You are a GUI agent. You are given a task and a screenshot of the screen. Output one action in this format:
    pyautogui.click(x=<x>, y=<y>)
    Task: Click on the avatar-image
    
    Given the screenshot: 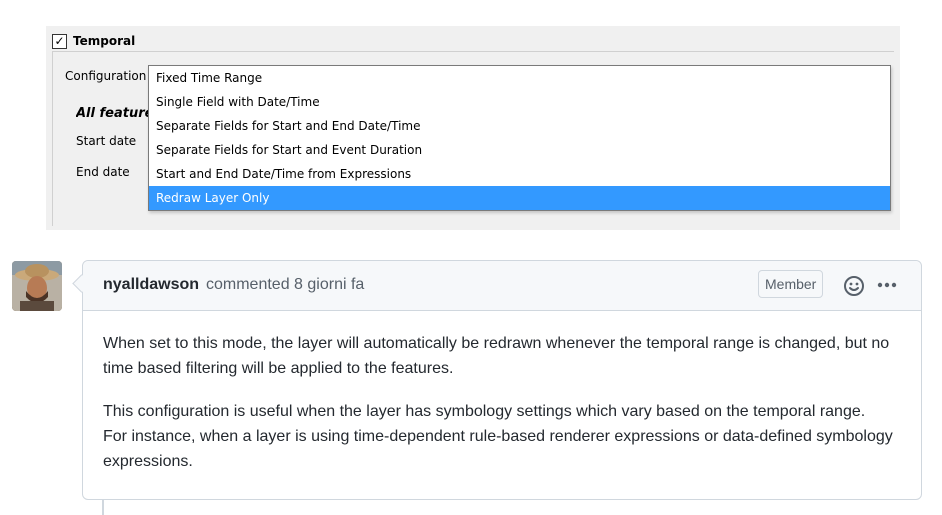 What is the action you would take?
    pyautogui.click(x=37, y=286)
    